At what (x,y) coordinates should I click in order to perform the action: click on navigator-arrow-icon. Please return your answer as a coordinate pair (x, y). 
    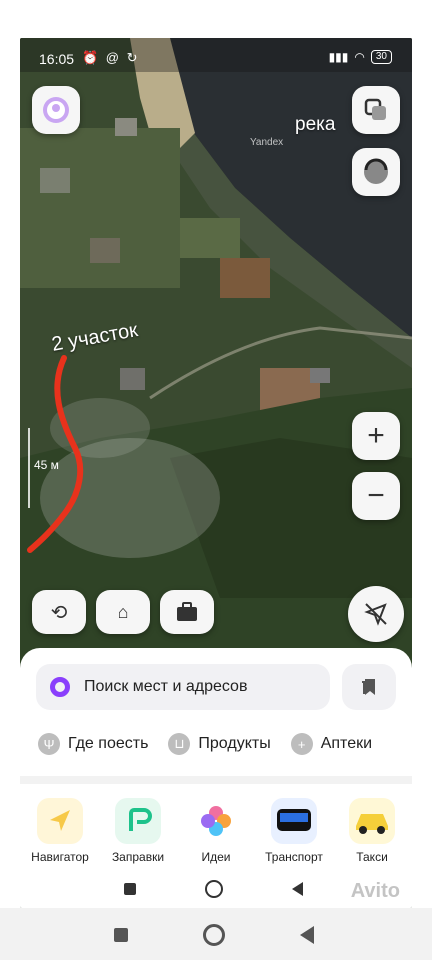
    Looking at the image, I should click on (60, 821).